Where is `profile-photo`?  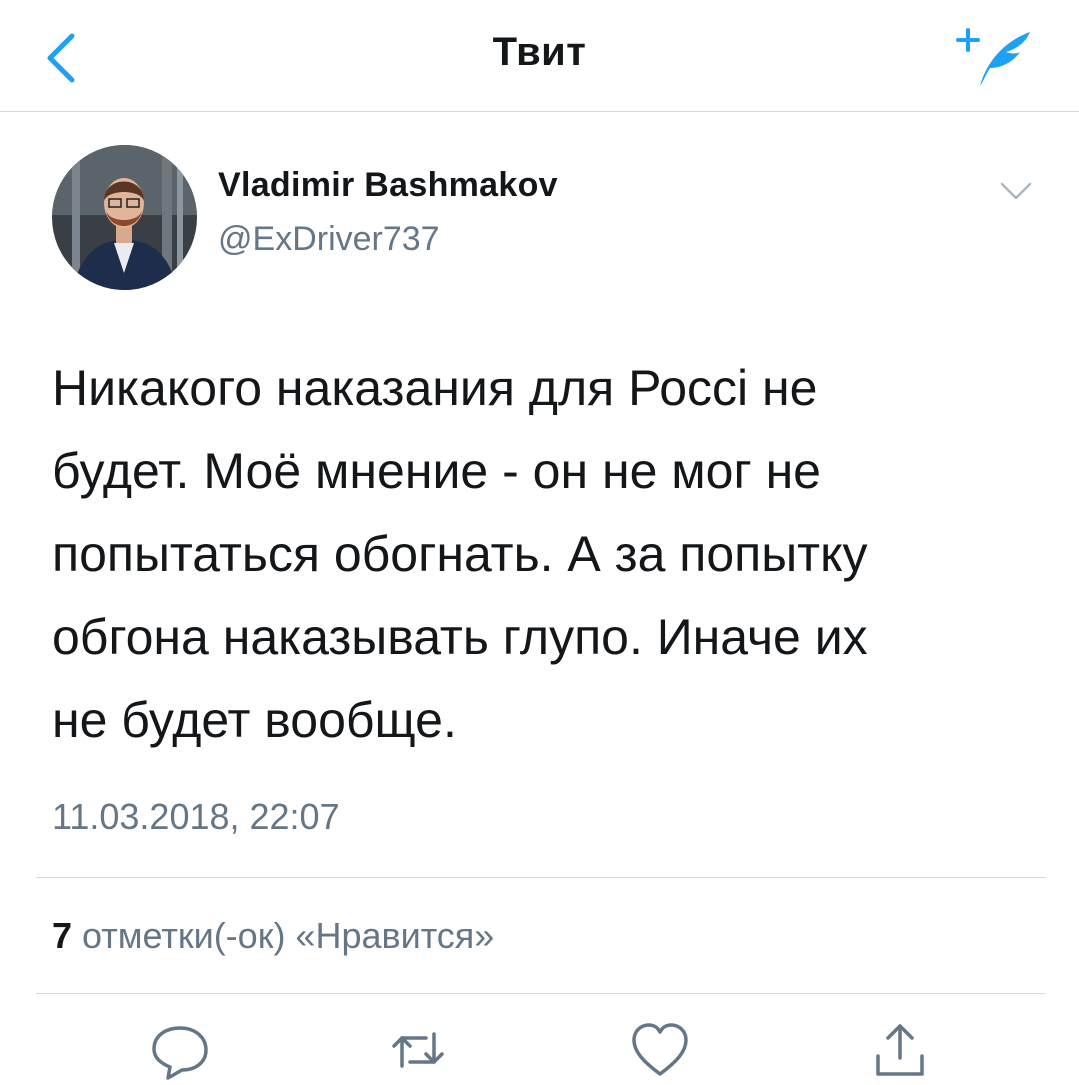 profile-photo is located at coordinates (124, 217).